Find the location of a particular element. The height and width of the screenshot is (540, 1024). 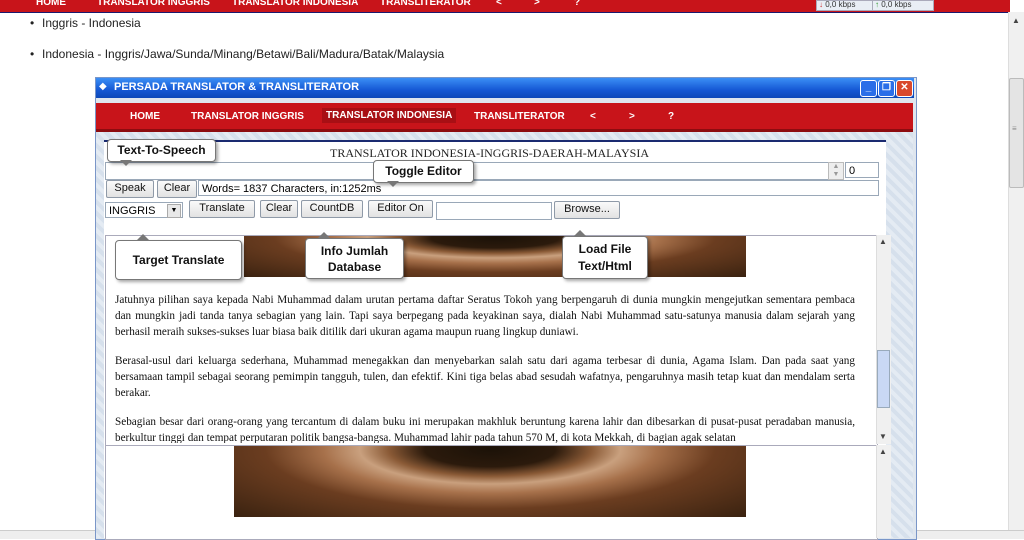

language-select: INGGRIS ▼ is located at coordinates (144, 210).